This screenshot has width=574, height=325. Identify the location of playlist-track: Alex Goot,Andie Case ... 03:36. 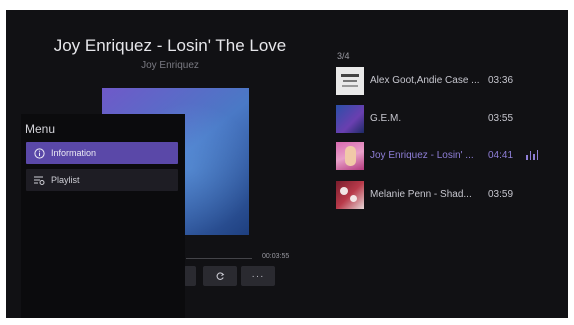
(443, 81).